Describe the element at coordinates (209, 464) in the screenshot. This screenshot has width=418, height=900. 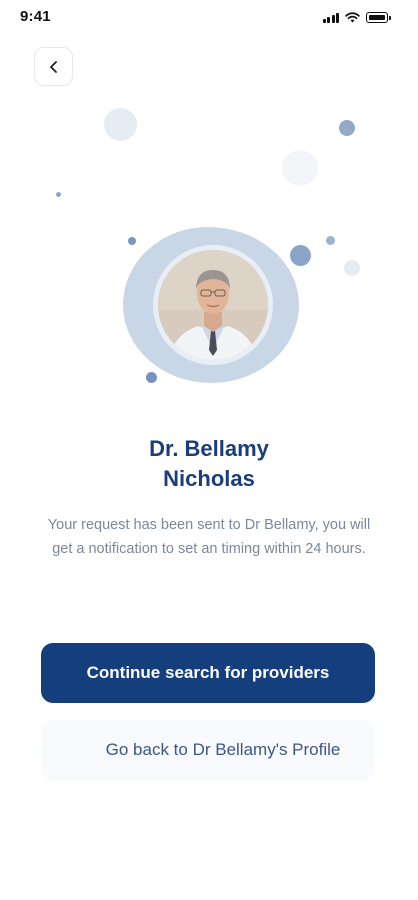
I see `doctor-name: Dr. Bellamy Nicholas` at that location.